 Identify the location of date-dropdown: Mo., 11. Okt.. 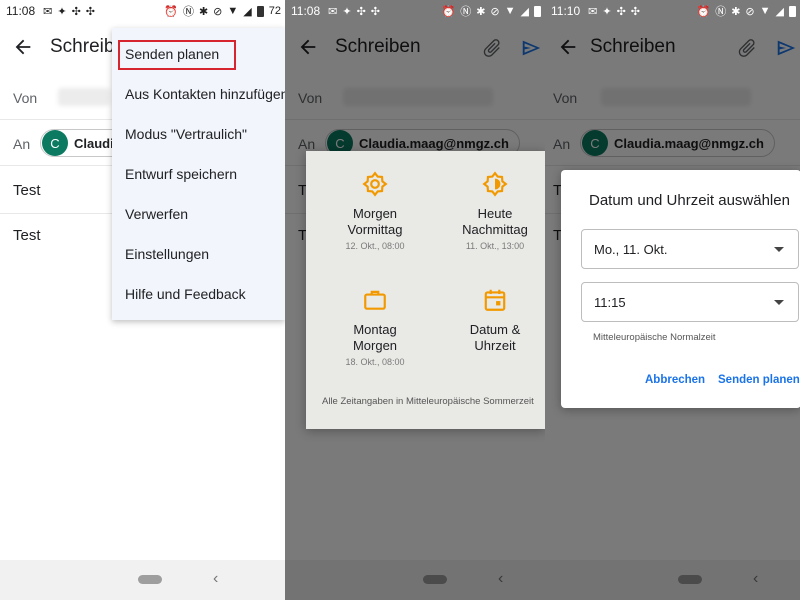
(690, 249).